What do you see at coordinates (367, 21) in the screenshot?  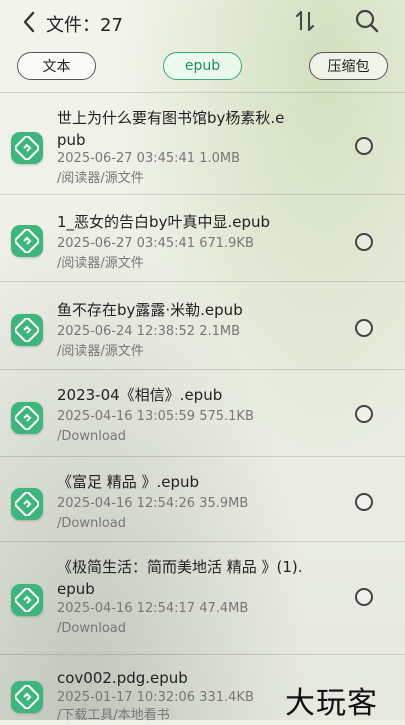 I see `search-icon` at bounding box center [367, 21].